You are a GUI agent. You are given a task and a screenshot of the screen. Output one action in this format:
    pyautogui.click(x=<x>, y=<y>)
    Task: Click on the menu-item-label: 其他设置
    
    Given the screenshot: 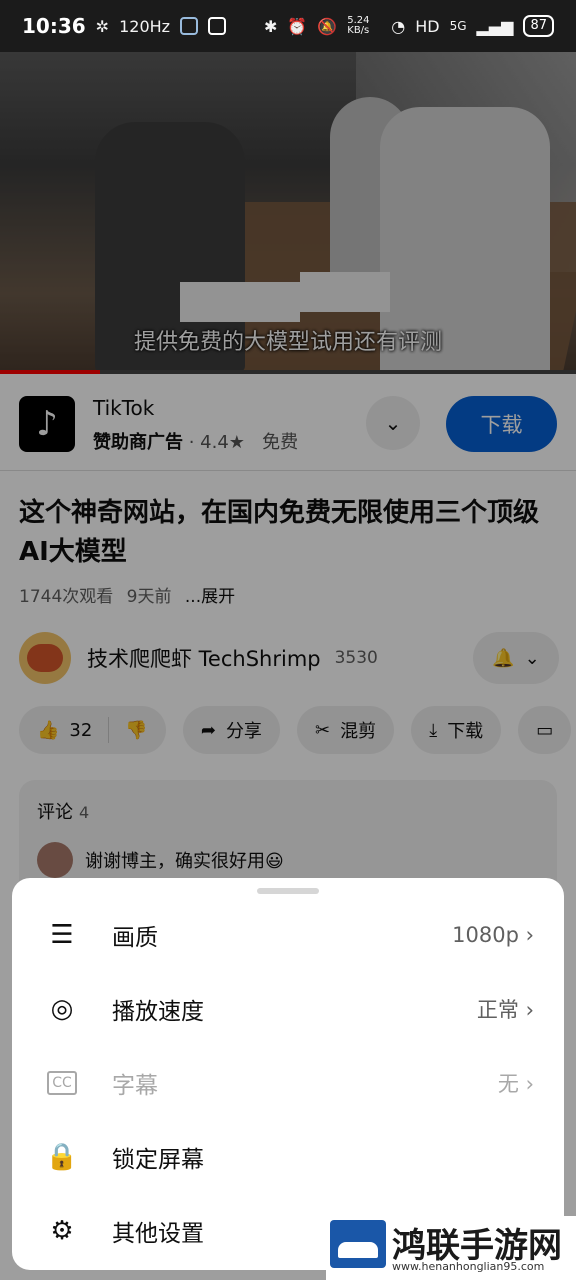 What is the action you would take?
    pyautogui.click(x=158, y=1234)
    